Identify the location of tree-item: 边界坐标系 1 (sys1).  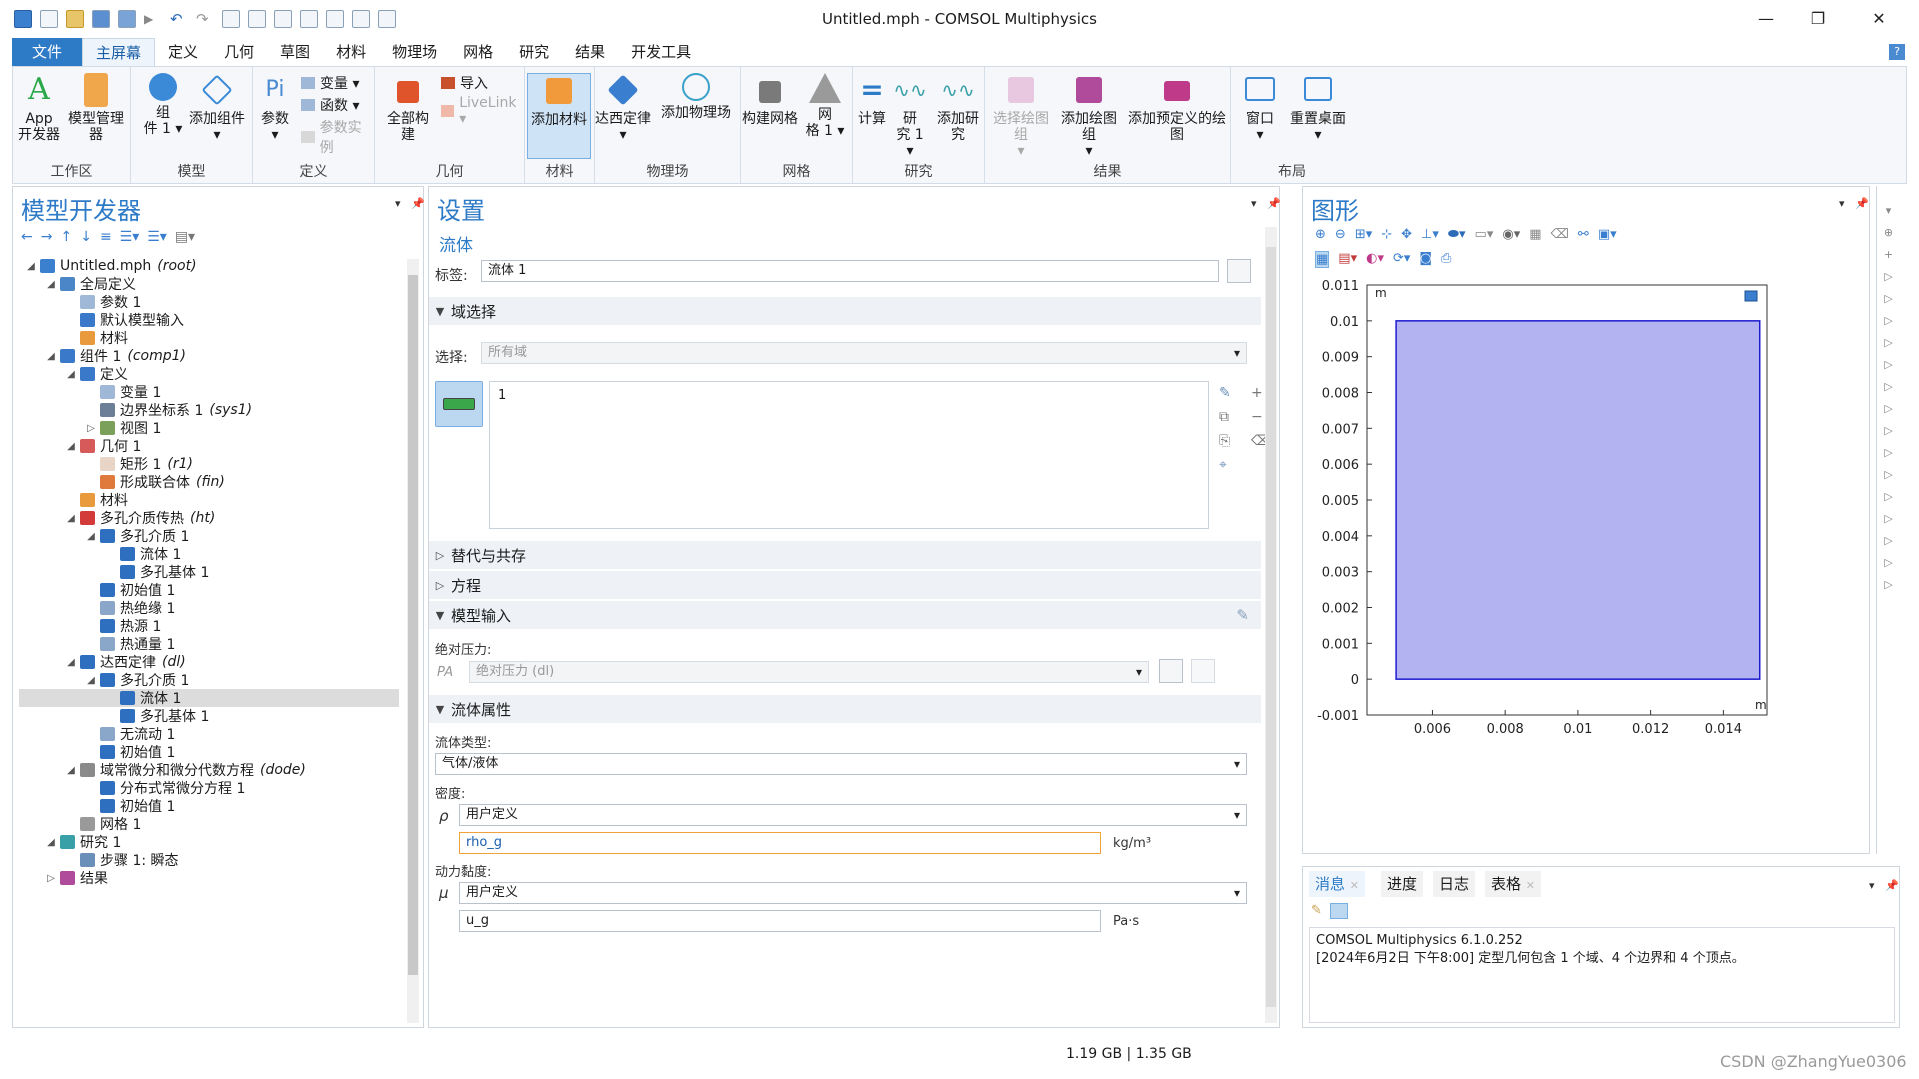
(209, 410).